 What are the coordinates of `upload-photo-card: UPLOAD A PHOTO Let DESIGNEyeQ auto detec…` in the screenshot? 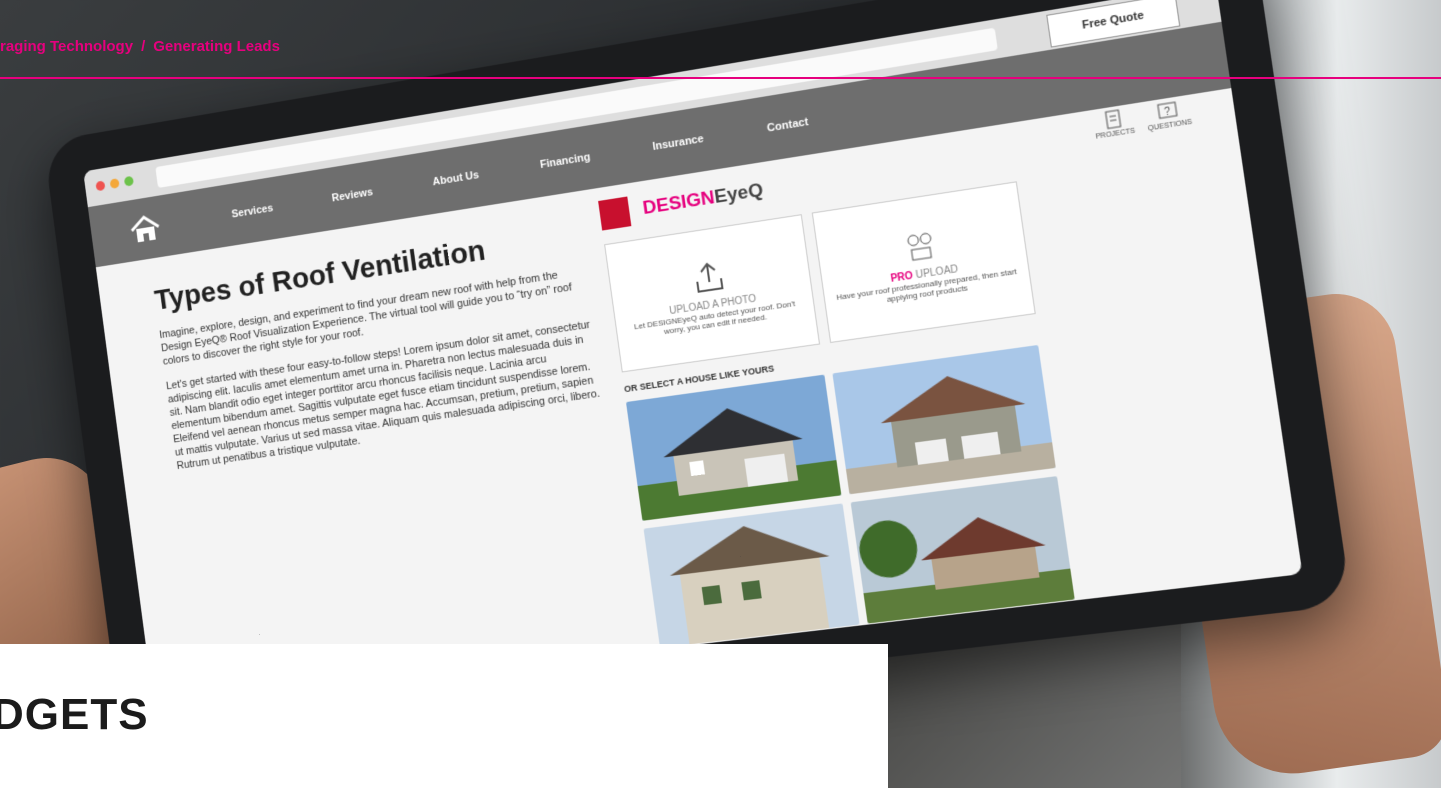 It's located at (712, 293).